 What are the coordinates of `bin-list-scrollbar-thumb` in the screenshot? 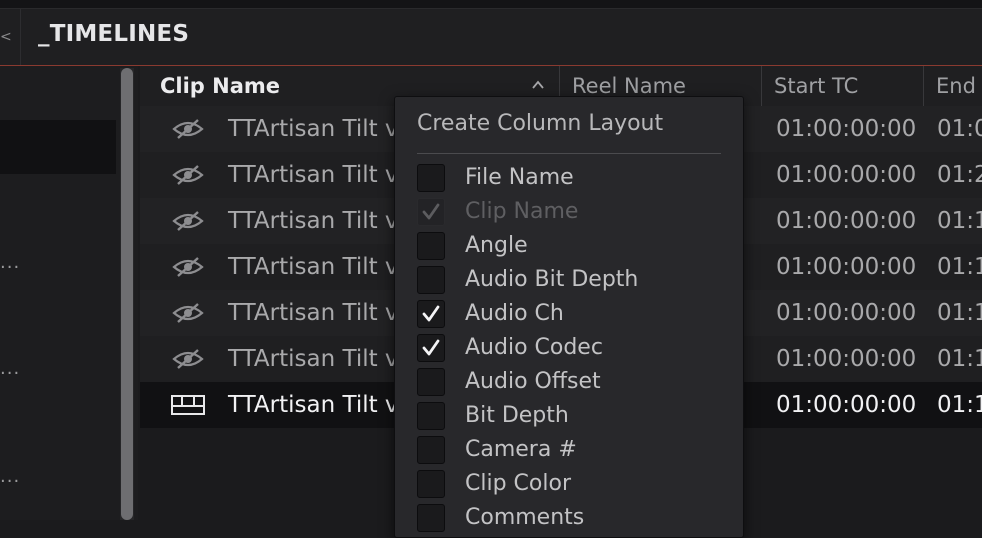 It's located at (127, 294).